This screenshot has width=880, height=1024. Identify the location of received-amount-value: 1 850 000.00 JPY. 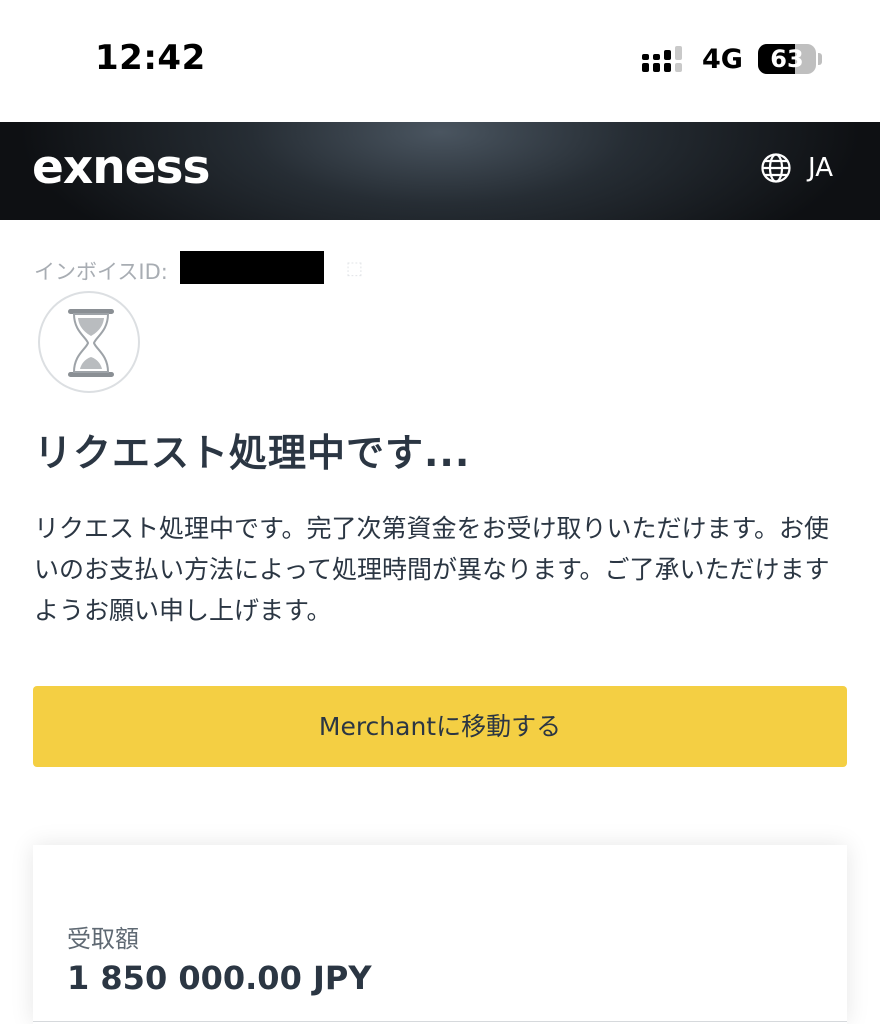
(219, 978).